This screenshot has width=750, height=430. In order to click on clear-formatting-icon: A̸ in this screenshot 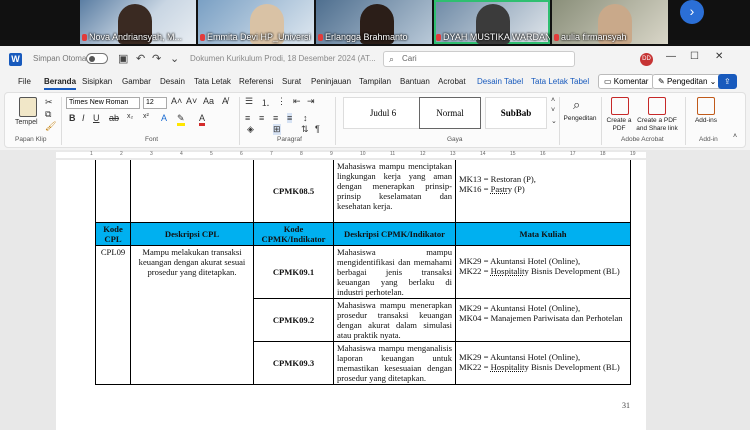, I will do `click(225, 101)`.